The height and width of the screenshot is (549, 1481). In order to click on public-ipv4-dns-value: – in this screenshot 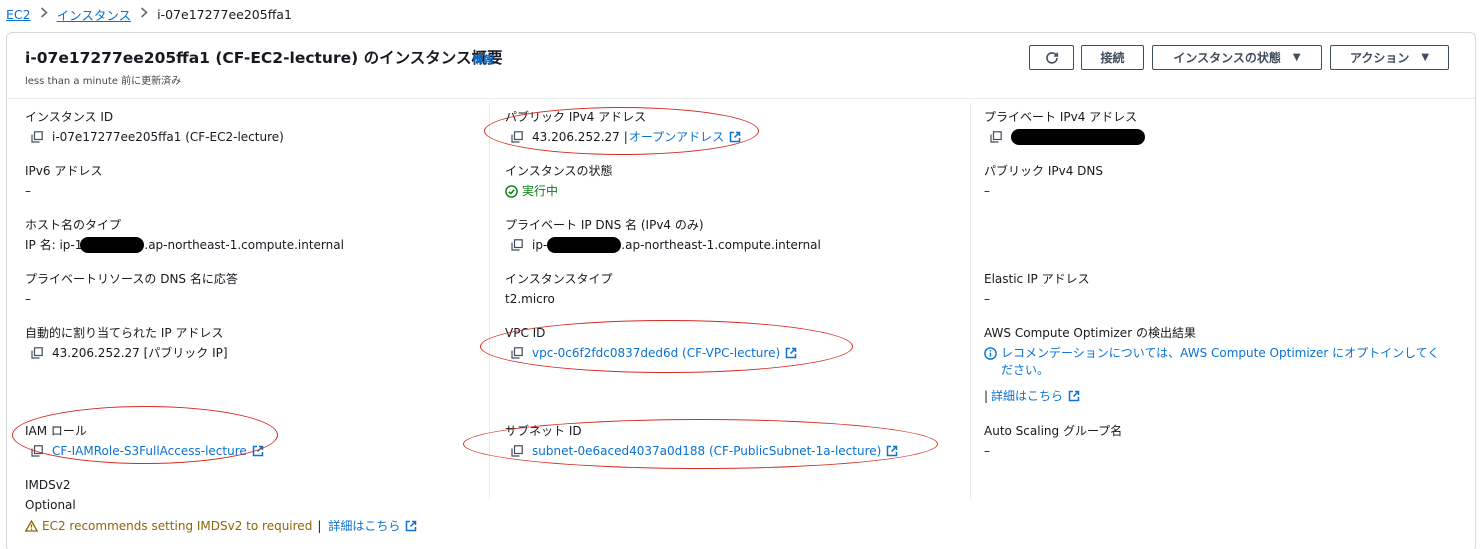, I will do `click(987, 191)`.